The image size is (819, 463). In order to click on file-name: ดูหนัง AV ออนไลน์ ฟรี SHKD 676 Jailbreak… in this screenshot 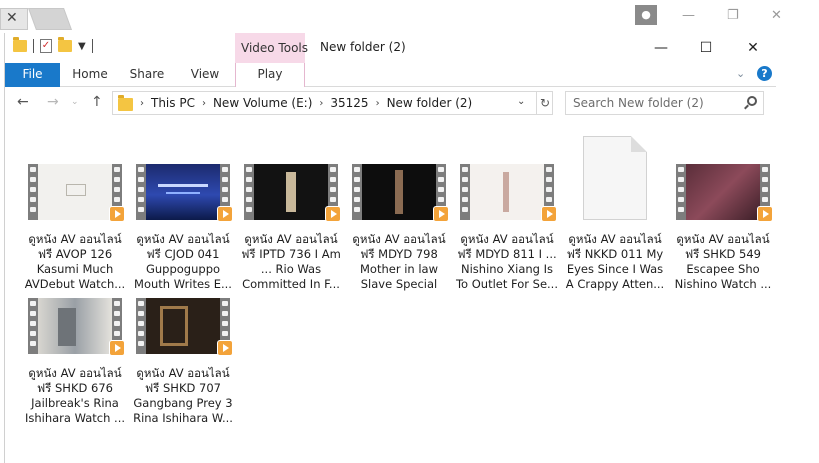, I will do `click(75, 395)`.